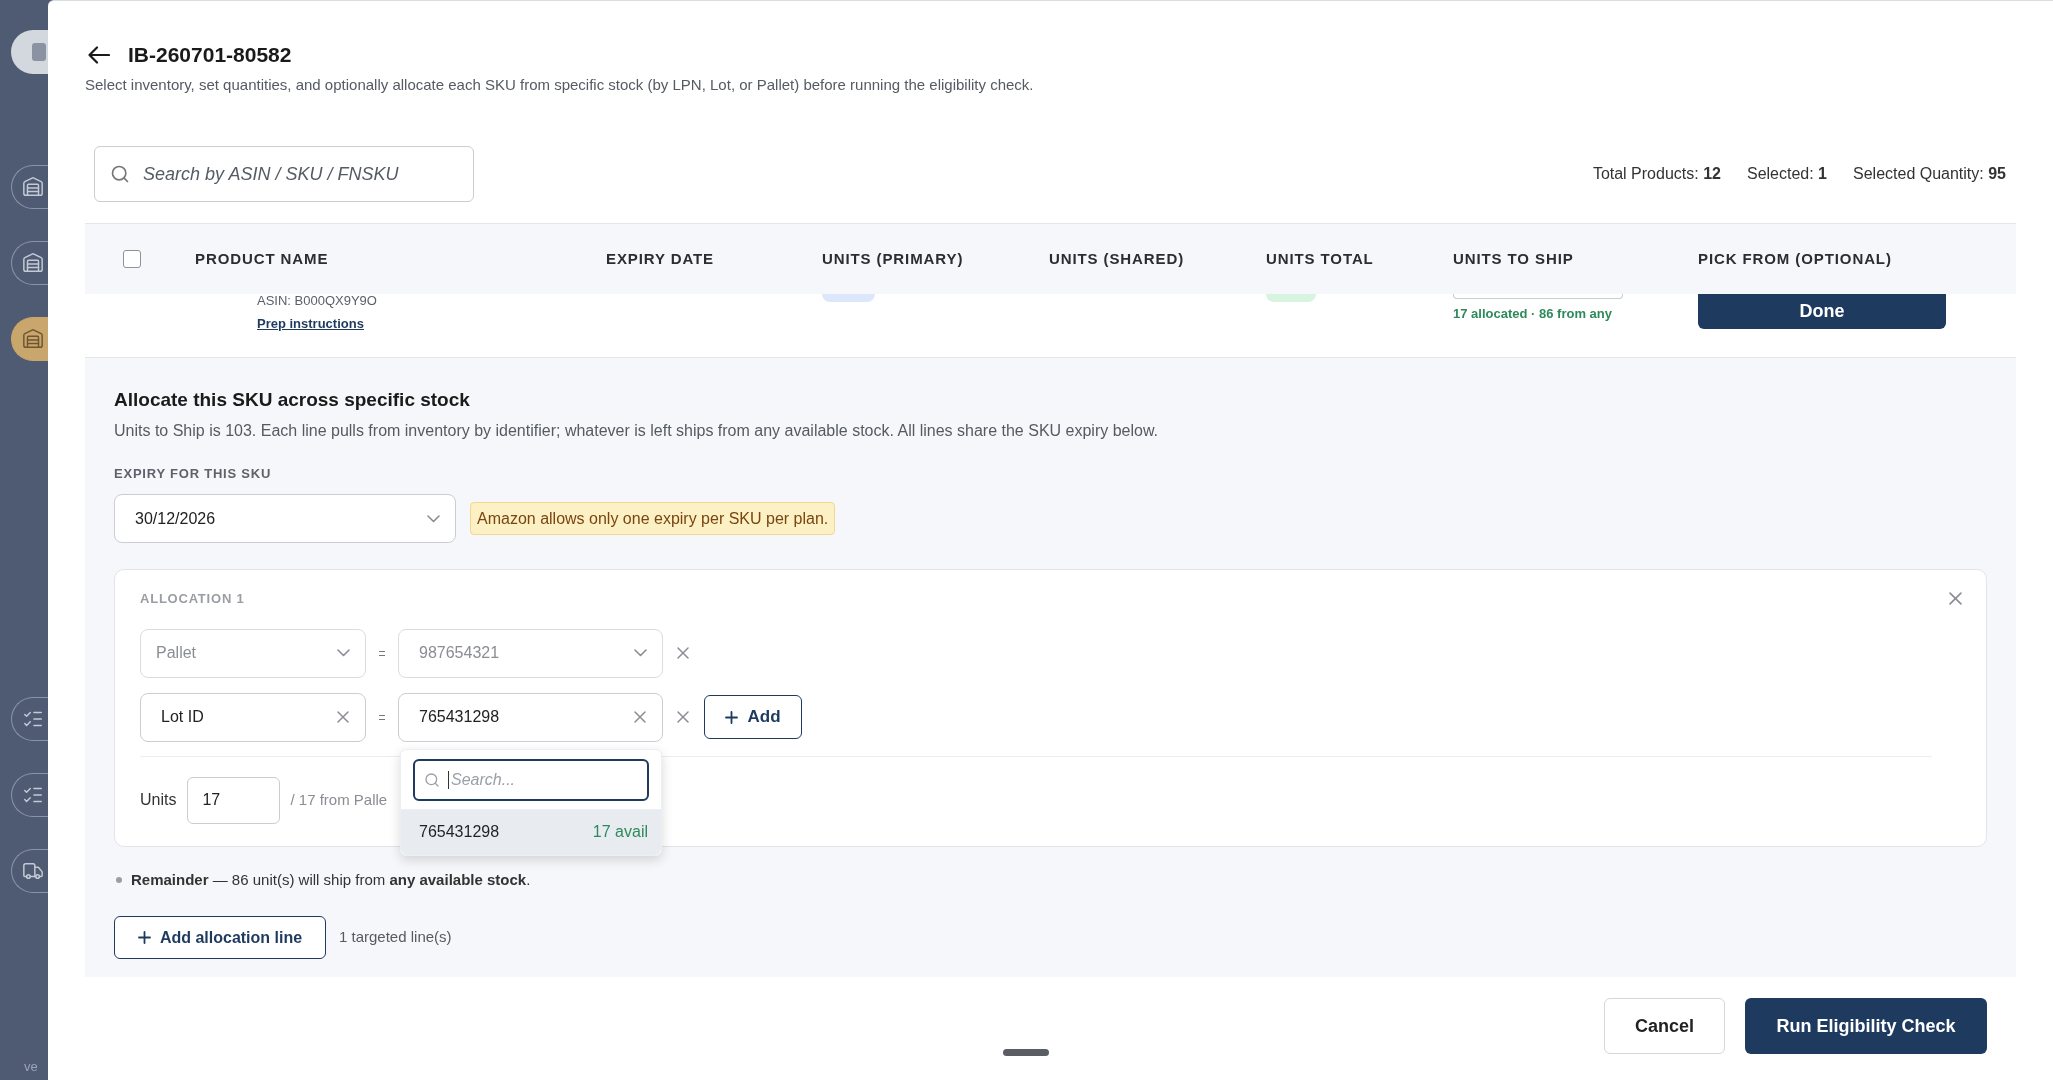 The image size is (2053, 1080). What do you see at coordinates (1664, 1026) in the screenshot?
I see `cancel-button: Cancel` at bounding box center [1664, 1026].